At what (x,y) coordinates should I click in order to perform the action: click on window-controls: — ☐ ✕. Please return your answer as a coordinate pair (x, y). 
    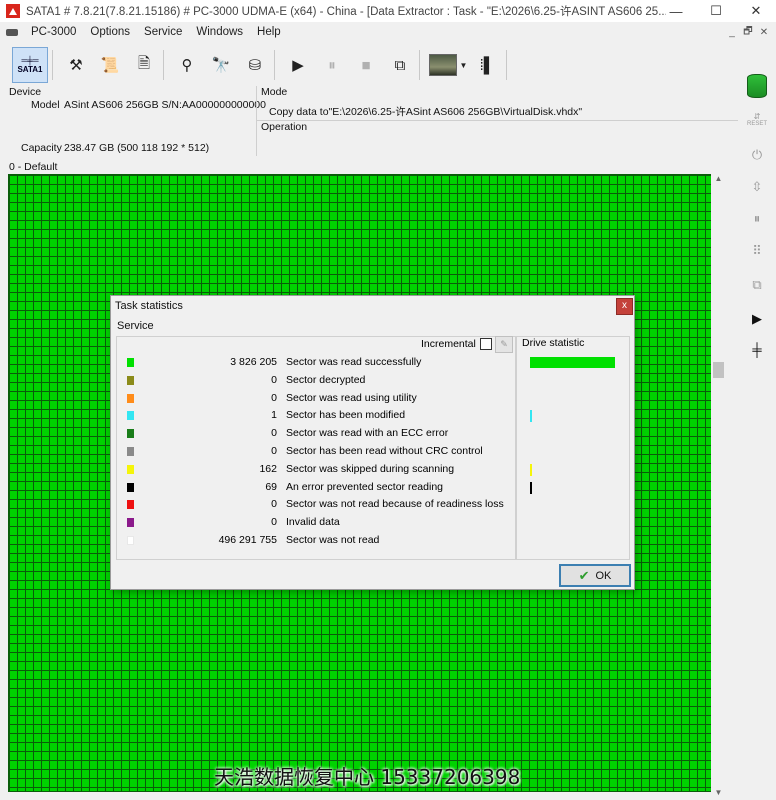
    Looking at the image, I should click on (716, 11).